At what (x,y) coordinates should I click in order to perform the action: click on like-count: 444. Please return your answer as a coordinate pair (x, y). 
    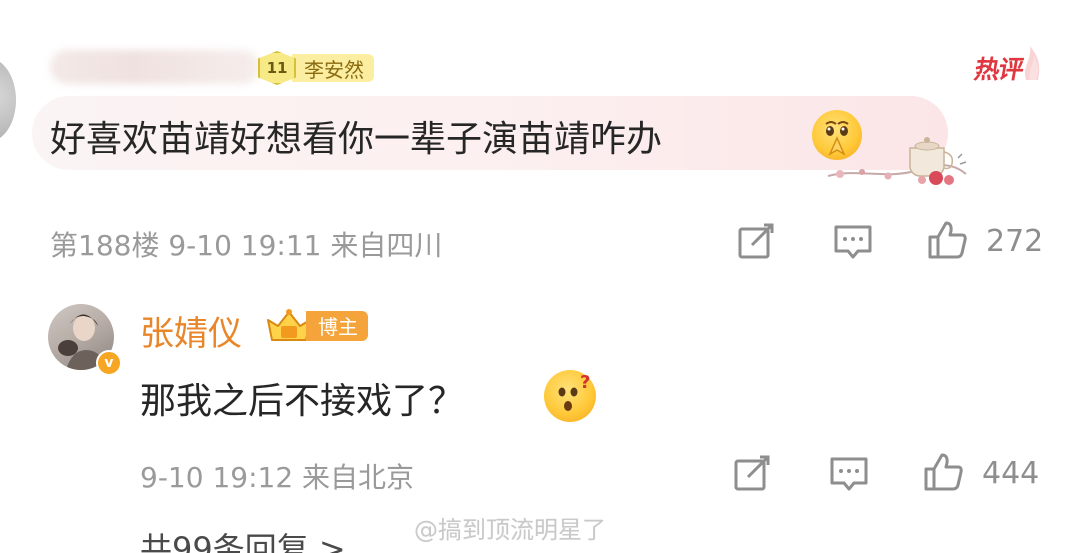
    Looking at the image, I should click on (1011, 473).